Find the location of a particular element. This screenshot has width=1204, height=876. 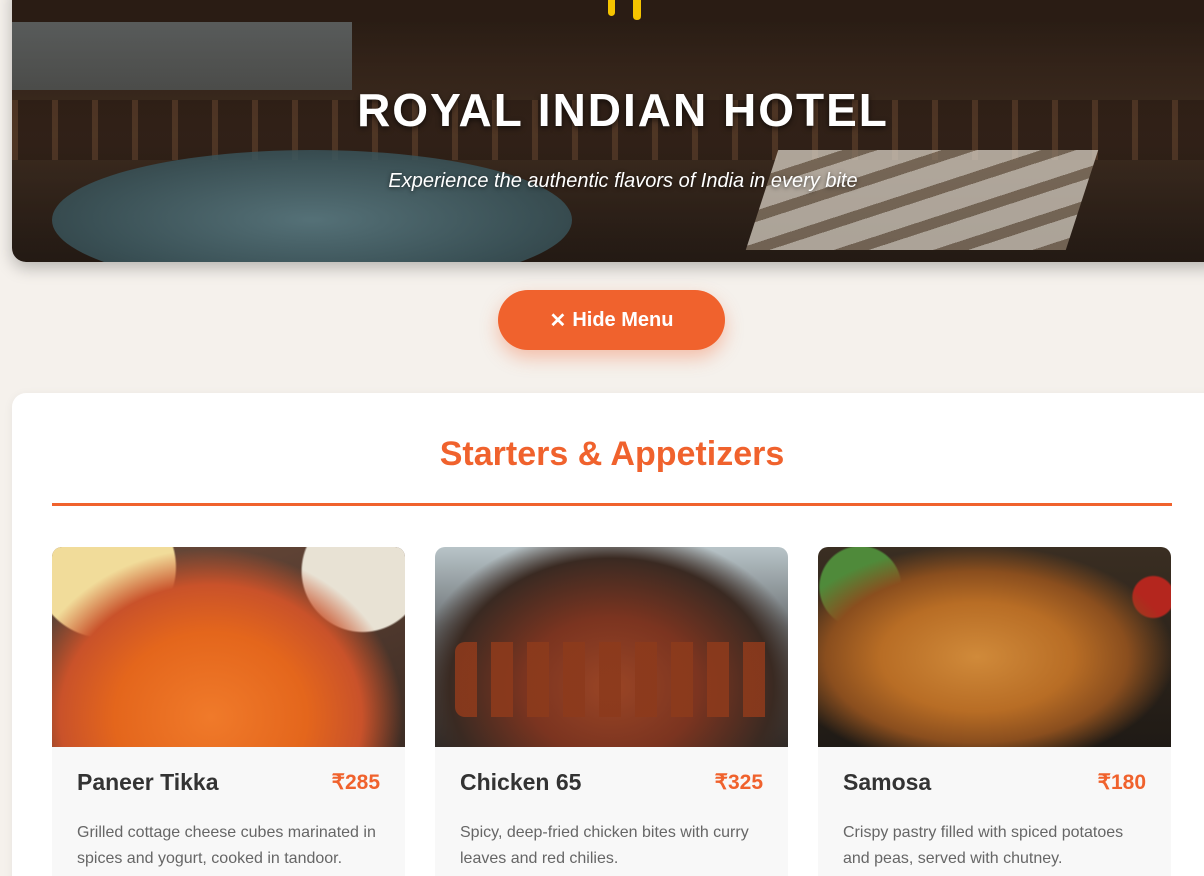

menu-item-name: Chicken 65 is located at coordinates (521, 782).